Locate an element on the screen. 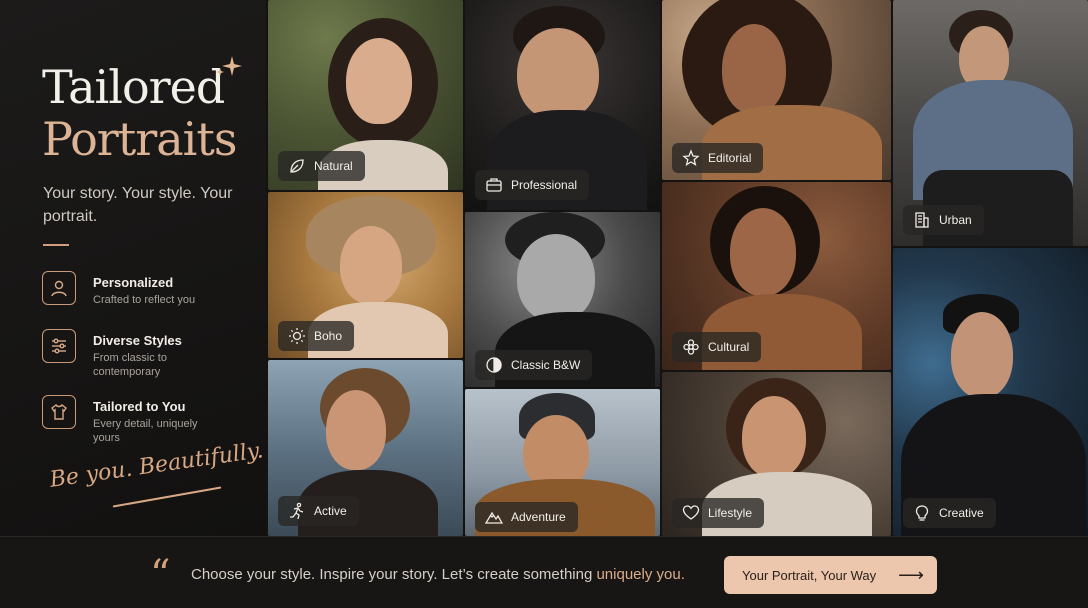 This screenshot has width=1088, height=608. chip-label: Lifestyle is located at coordinates (730, 513).